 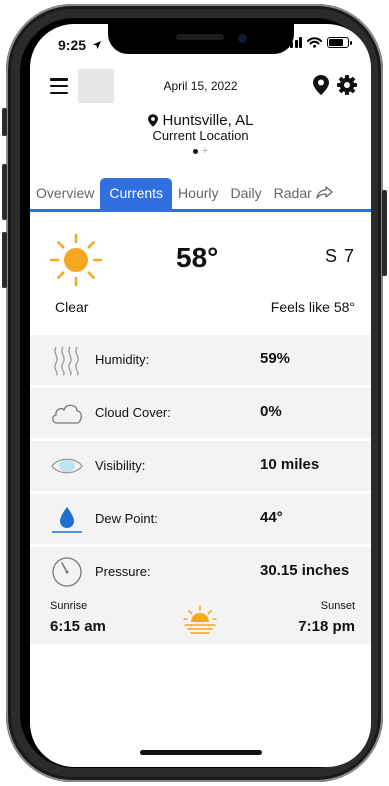 I want to click on visibility-label: Visibility:, so click(x=120, y=465).